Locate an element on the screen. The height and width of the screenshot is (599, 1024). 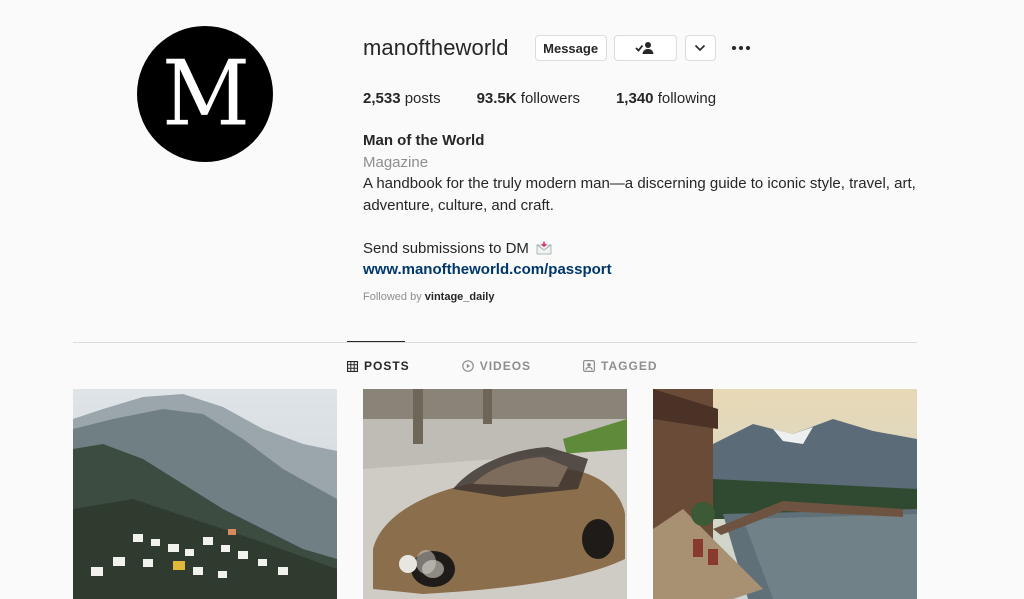
profile-name: Man of the World is located at coordinates (424, 140).